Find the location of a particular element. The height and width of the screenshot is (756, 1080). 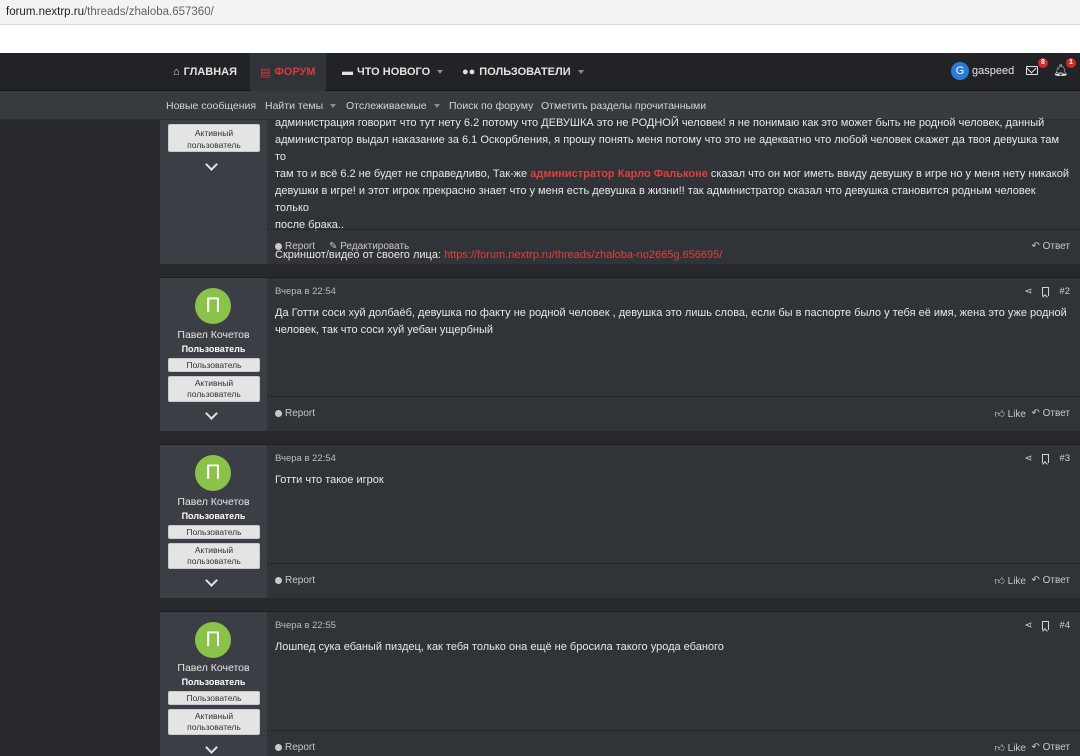

post-number: #3 is located at coordinates (1064, 458).